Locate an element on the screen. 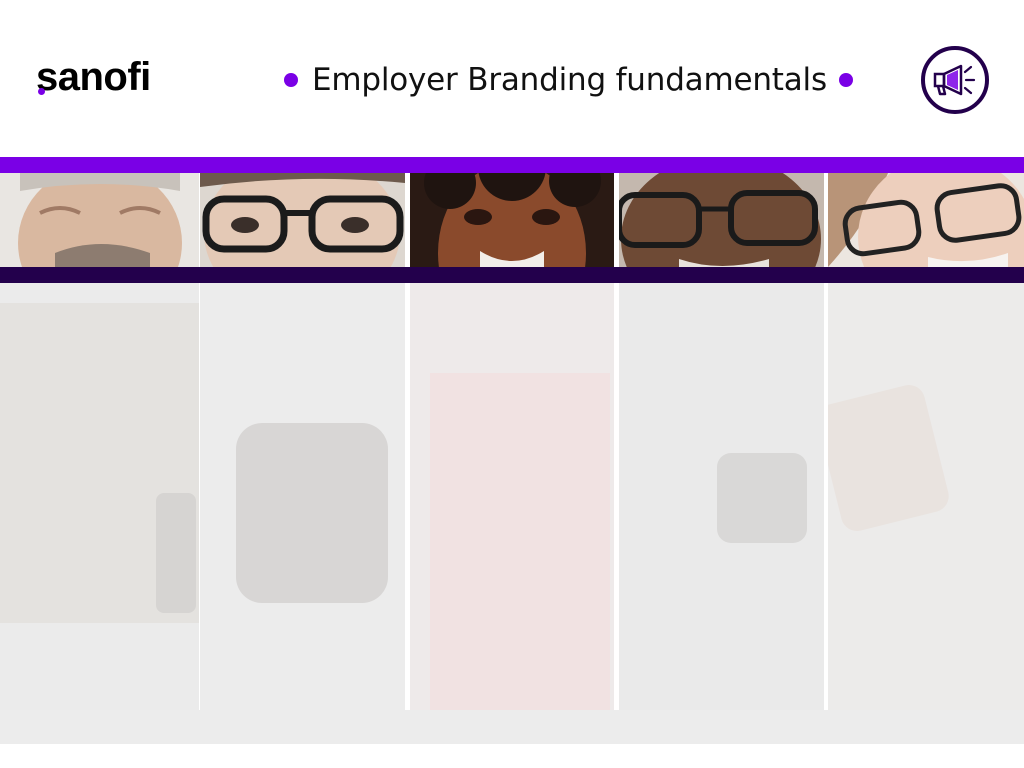 This screenshot has height=768, width=1024. accent-bar-top is located at coordinates (512, 165).